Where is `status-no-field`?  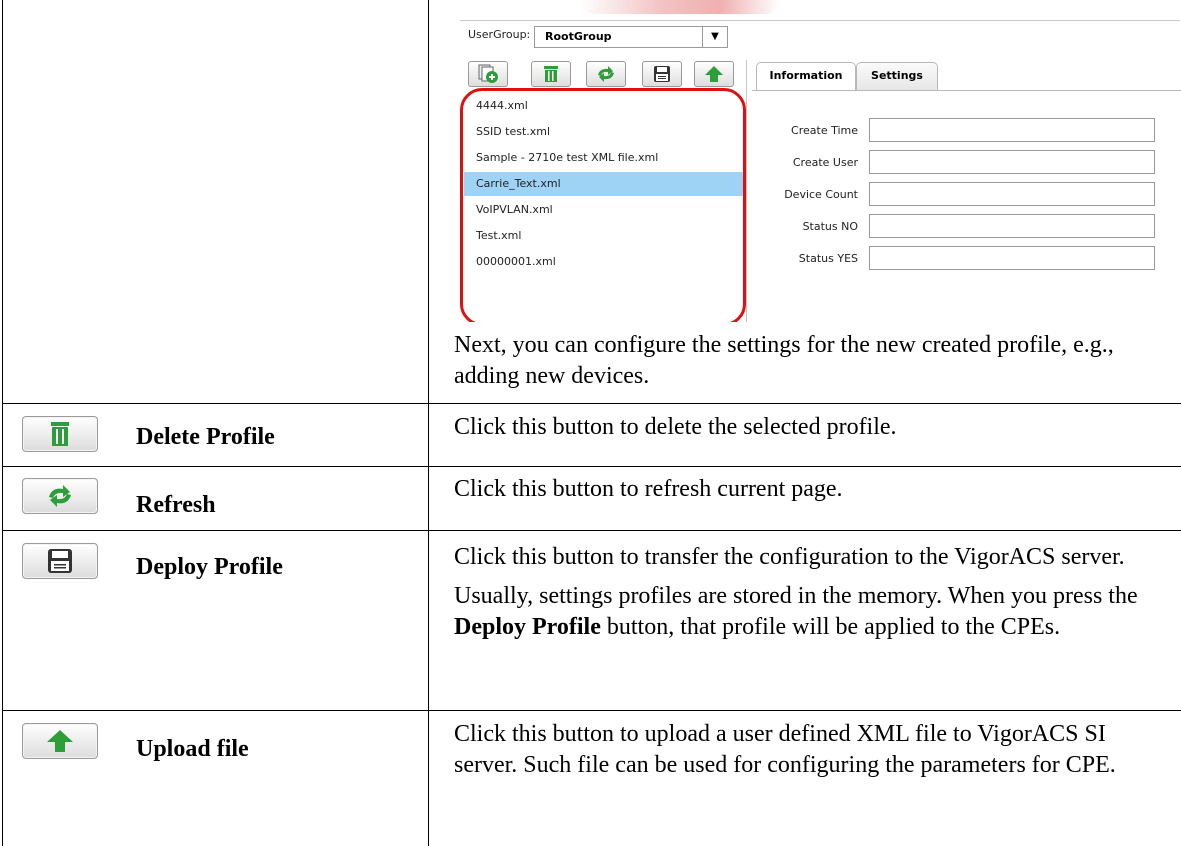 status-no-field is located at coordinates (1012, 226).